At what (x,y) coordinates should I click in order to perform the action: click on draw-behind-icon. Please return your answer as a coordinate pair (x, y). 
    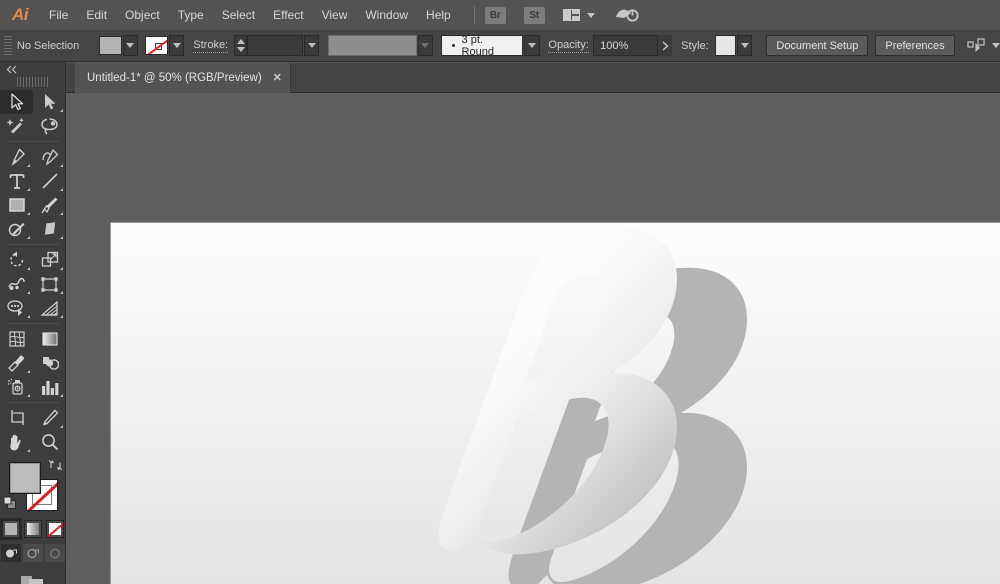
    Looking at the image, I should click on (32, 553).